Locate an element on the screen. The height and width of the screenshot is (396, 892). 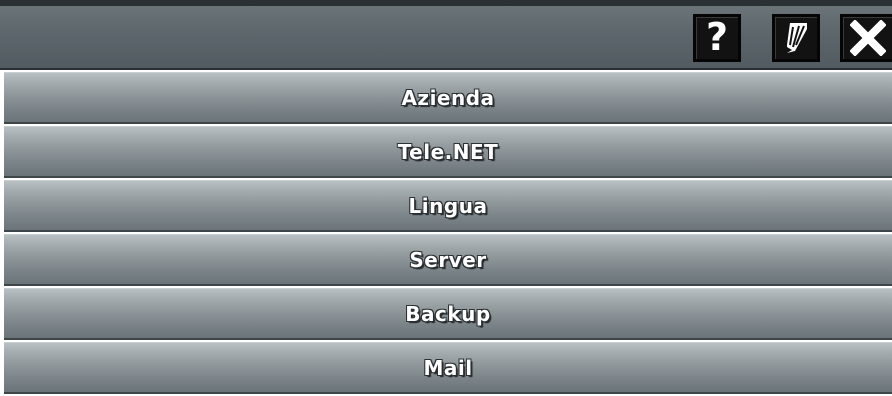
menu-item-lingua: Lingua is located at coordinates (448, 206).